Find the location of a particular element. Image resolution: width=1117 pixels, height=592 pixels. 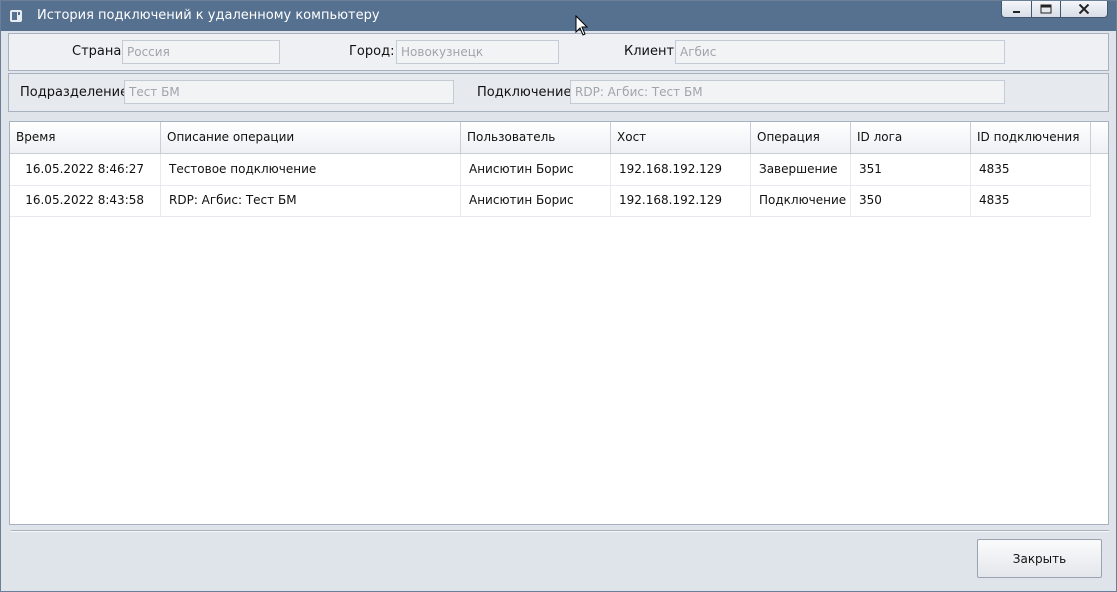

mouse-cursor-icon is located at coordinates (582, 25).